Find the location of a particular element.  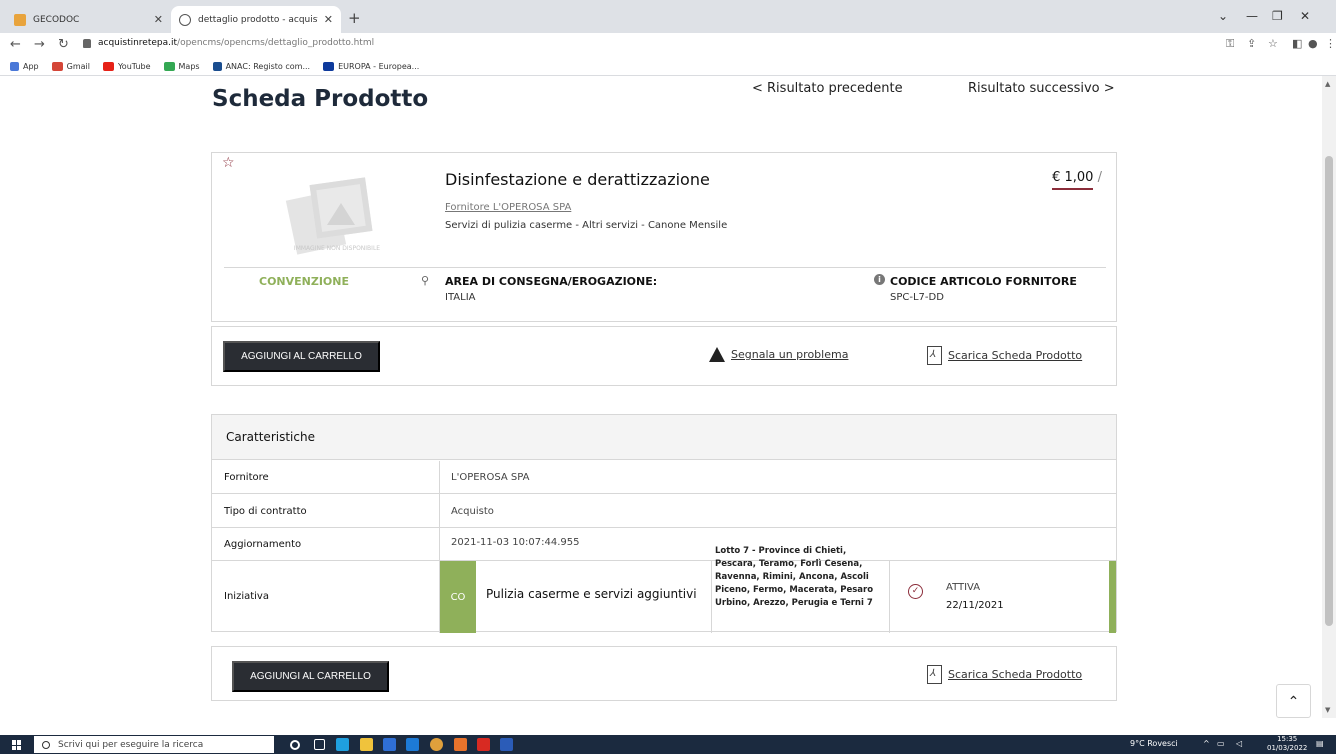

notifications-icon: ▤ is located at coordinates (1320, 743).